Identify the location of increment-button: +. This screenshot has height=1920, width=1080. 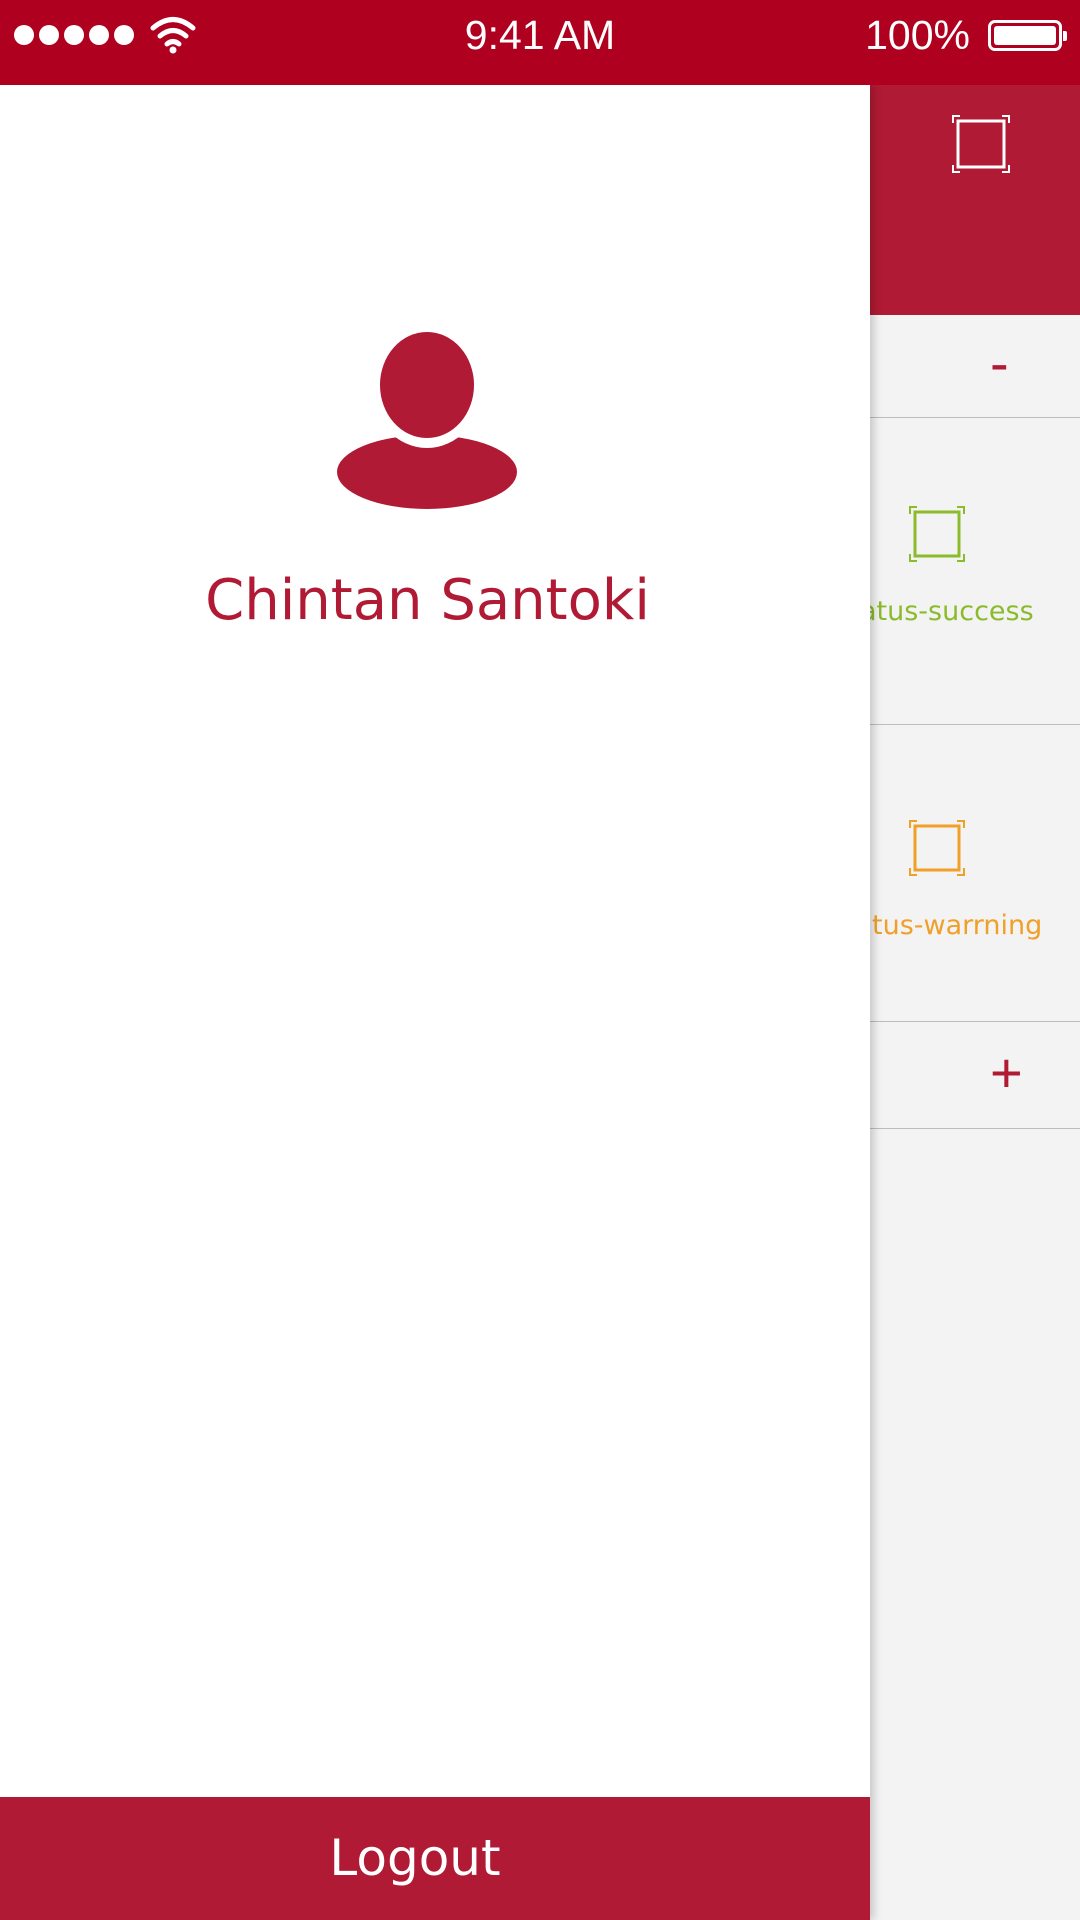
(1006, 1072).